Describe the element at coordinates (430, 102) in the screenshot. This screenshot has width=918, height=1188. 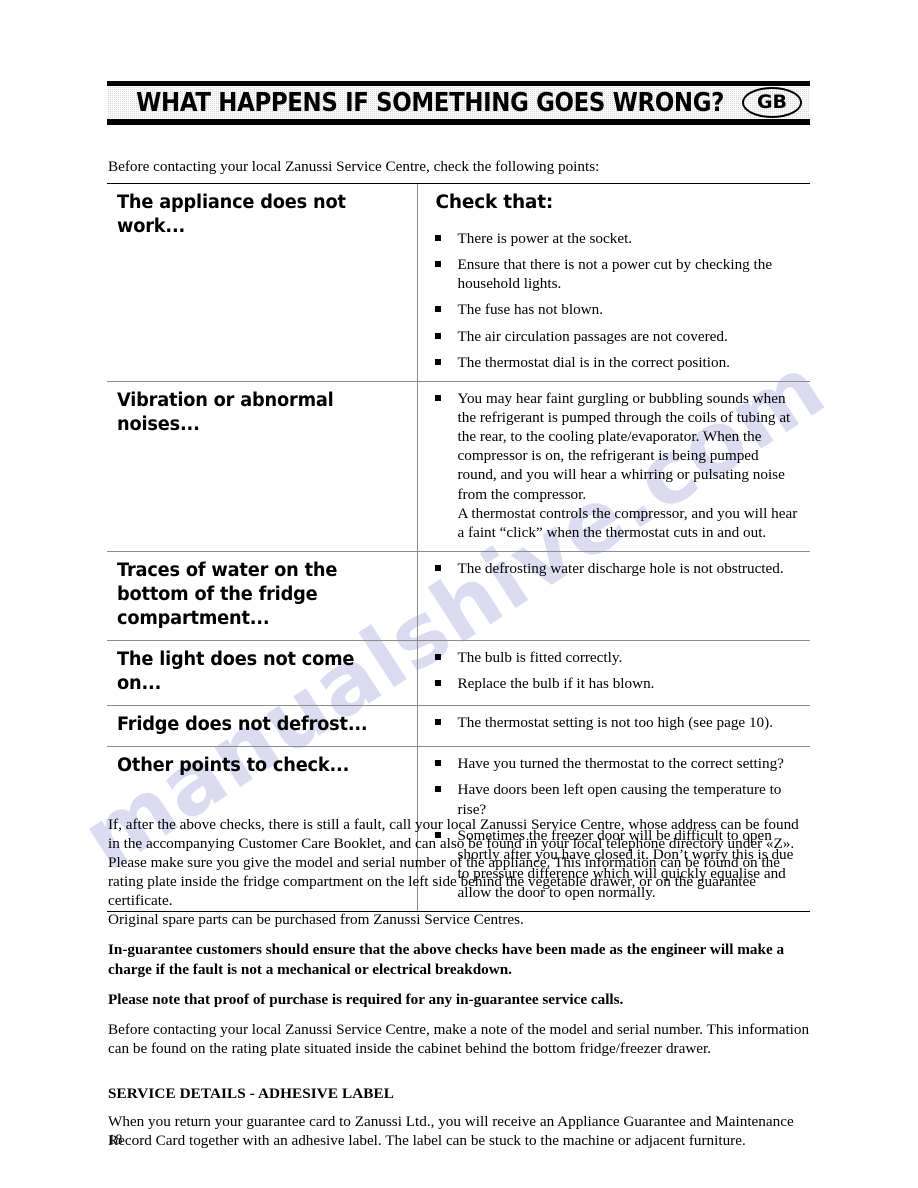
I see `banner-title: WHAT HAPPENS IF SOMETHING GOES WRONG?` at that location.